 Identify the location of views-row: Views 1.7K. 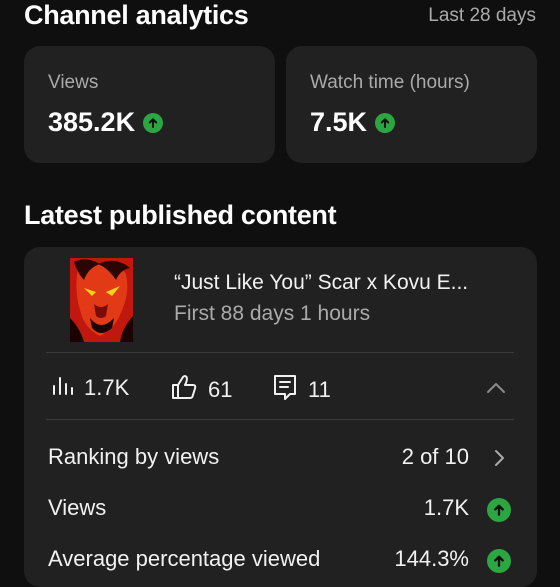
(280, 509).